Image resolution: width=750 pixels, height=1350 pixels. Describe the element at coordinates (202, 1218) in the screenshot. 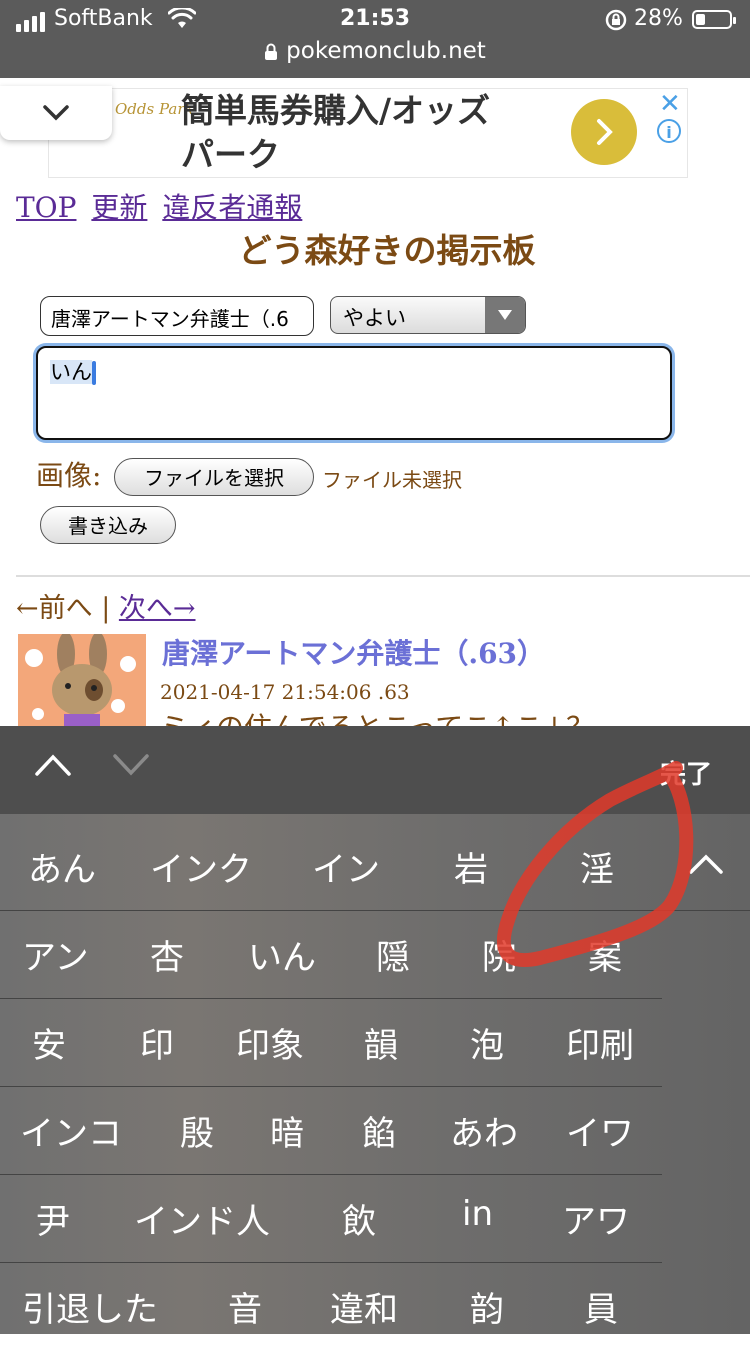

I see `candidate: インド人` at that location.